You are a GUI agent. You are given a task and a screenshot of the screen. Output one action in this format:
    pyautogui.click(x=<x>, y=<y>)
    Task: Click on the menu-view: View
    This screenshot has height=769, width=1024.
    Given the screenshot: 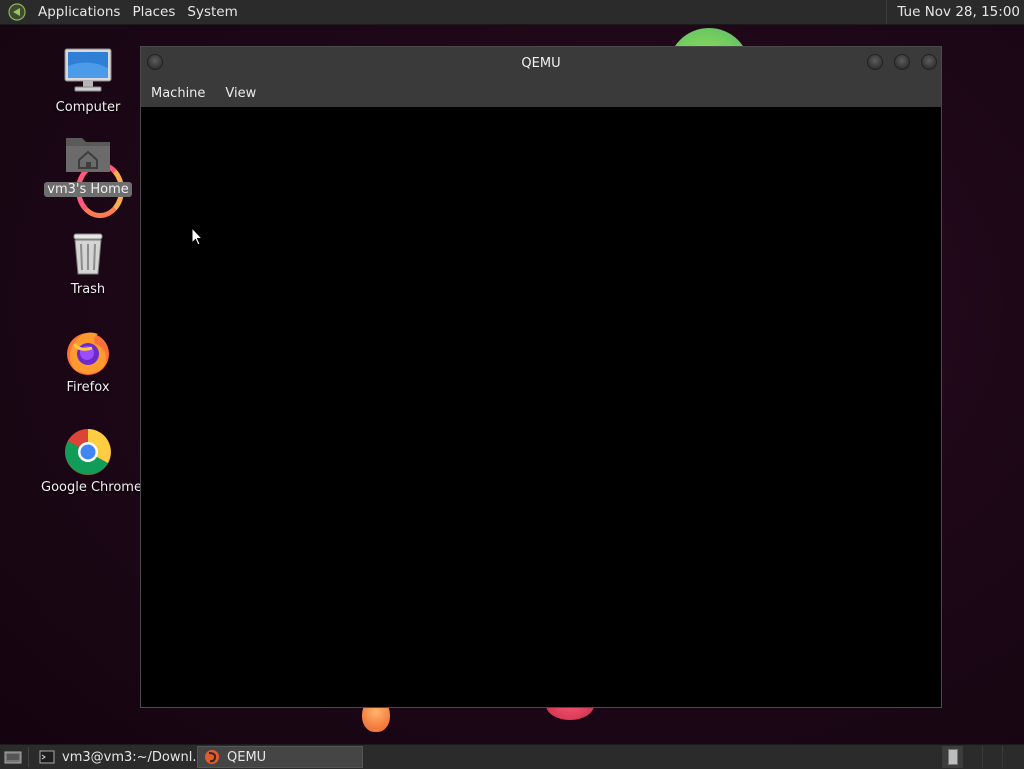 What is the action you would take?
    pyautogui.click(x=240, y=93)
    